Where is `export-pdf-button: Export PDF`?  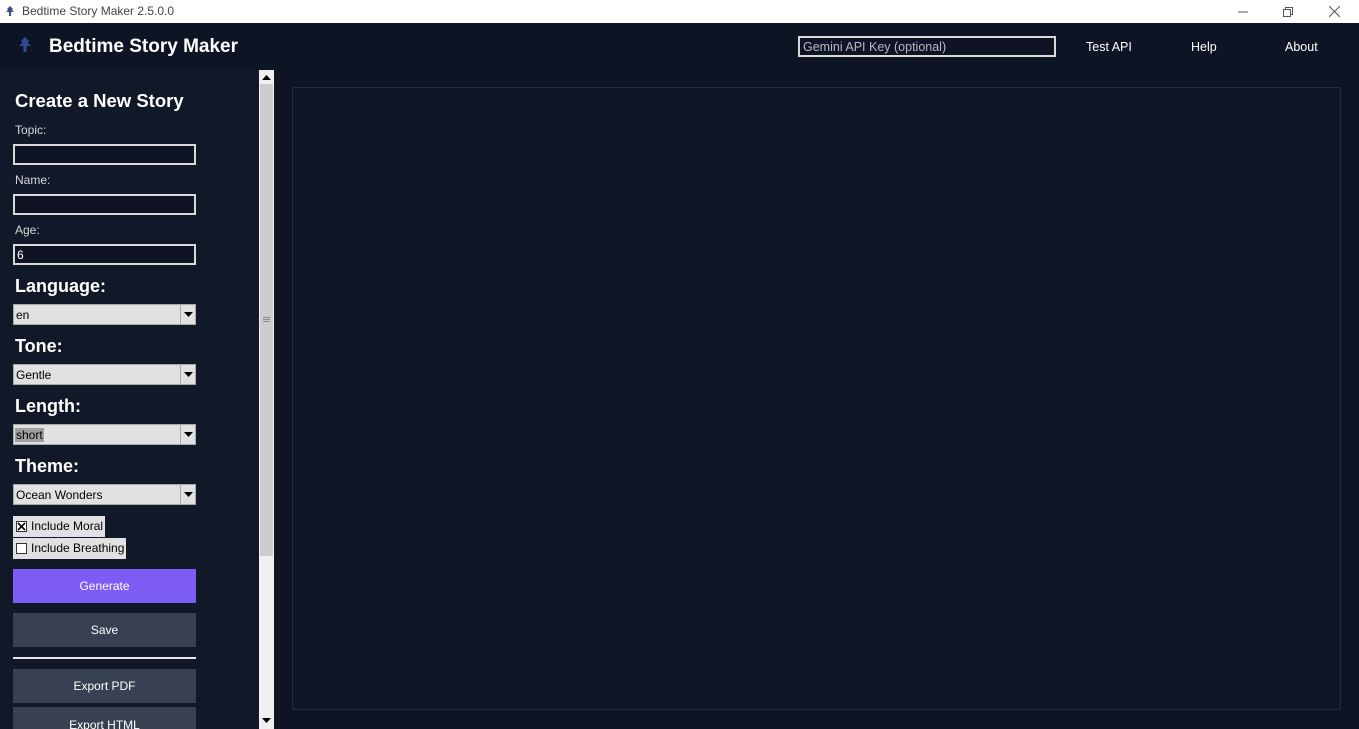
export-pdf-button: Export PDF is located at coordinates (104, 686).